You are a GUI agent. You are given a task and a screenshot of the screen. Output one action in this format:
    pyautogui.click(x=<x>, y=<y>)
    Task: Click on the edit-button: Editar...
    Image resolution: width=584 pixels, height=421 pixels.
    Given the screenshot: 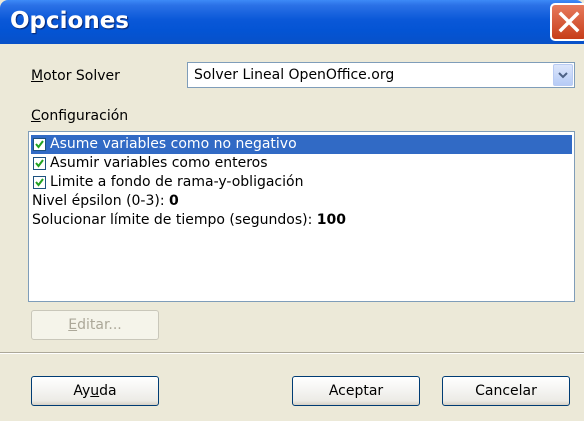 What is the action you would take?
    pyautogui.click(x=95, y=325)
    